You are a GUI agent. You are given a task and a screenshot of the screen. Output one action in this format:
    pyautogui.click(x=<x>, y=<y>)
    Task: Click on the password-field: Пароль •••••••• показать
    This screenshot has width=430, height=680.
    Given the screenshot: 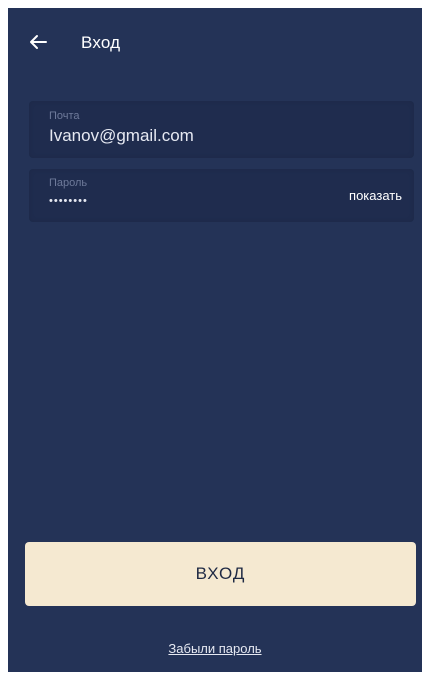 What is the action you would take?
    pyautogui.click(x=221, y=195)
    